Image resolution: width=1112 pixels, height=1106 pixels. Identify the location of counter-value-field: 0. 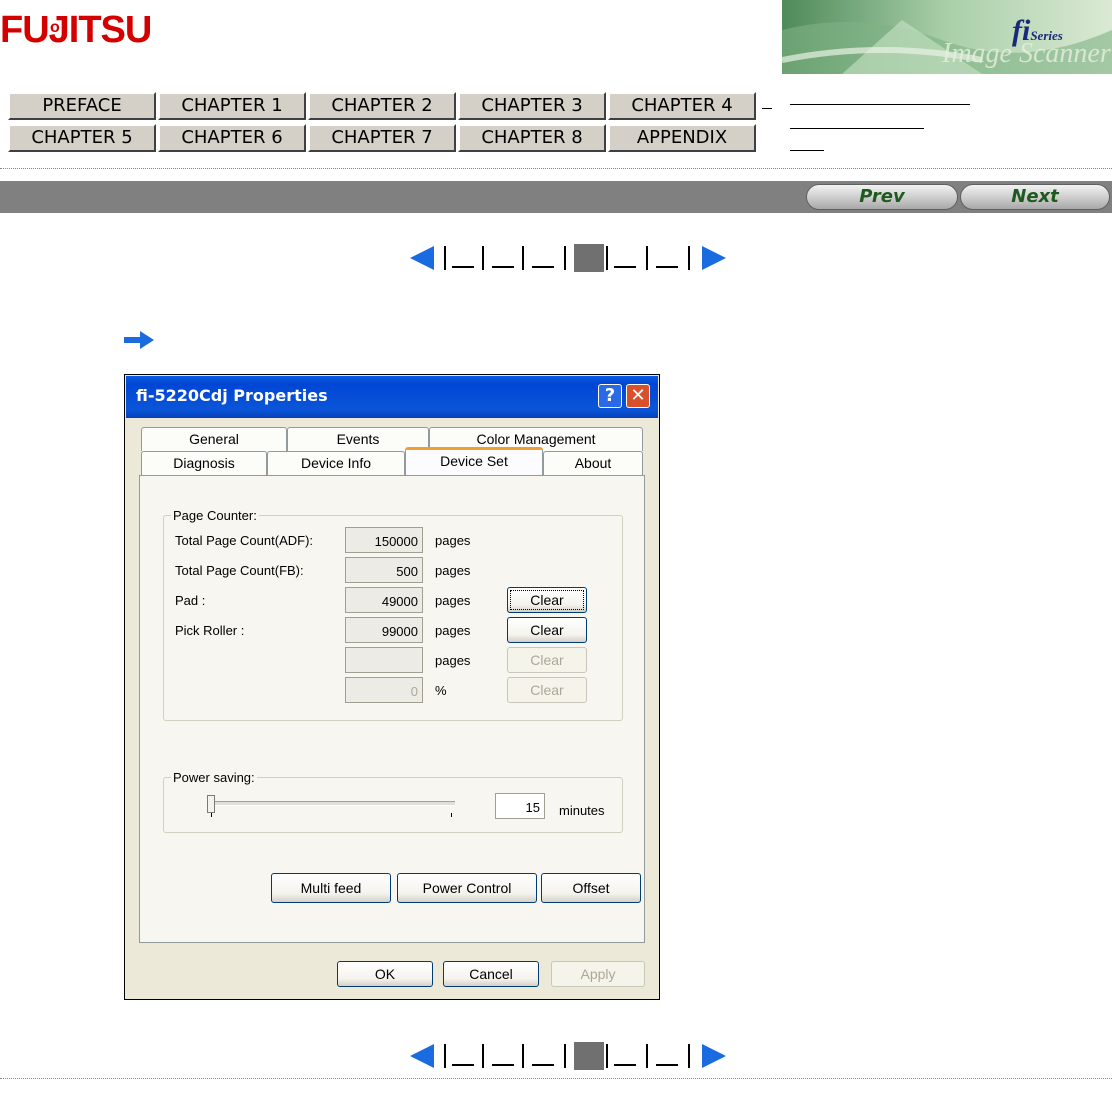
(384, 690).